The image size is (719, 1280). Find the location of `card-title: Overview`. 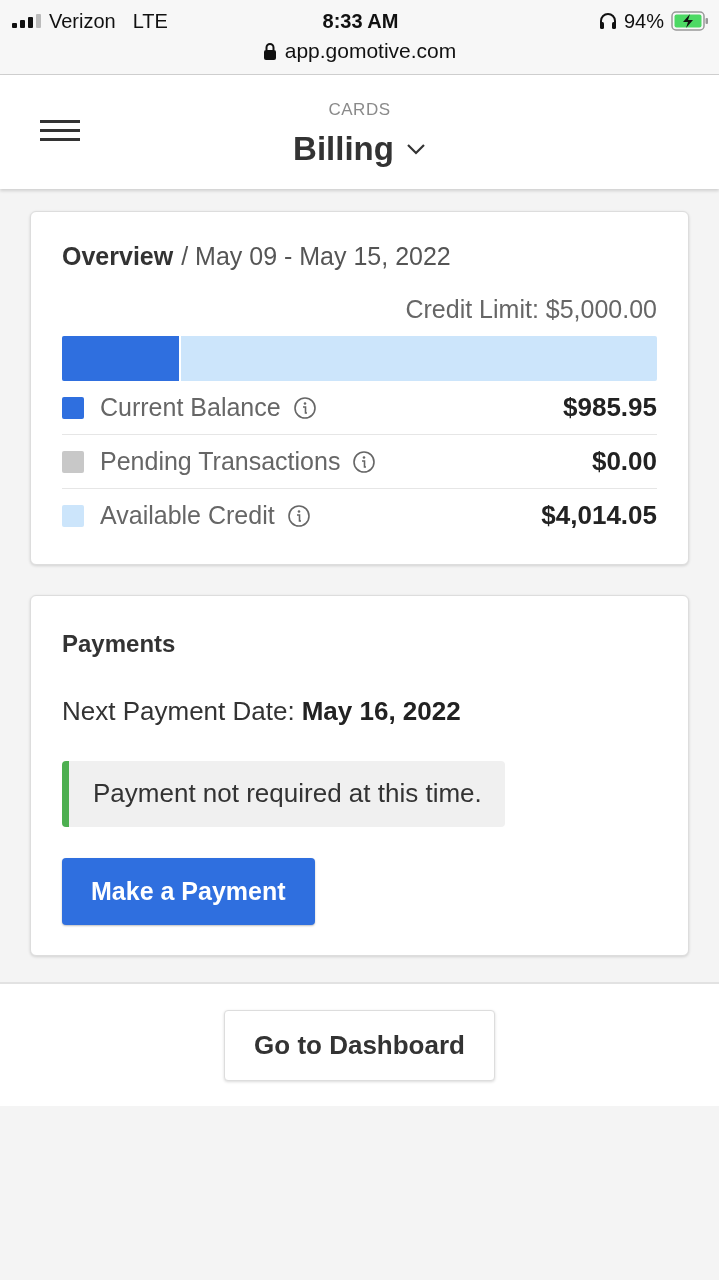

card-title: Overview is located at coordinates (118, 256).